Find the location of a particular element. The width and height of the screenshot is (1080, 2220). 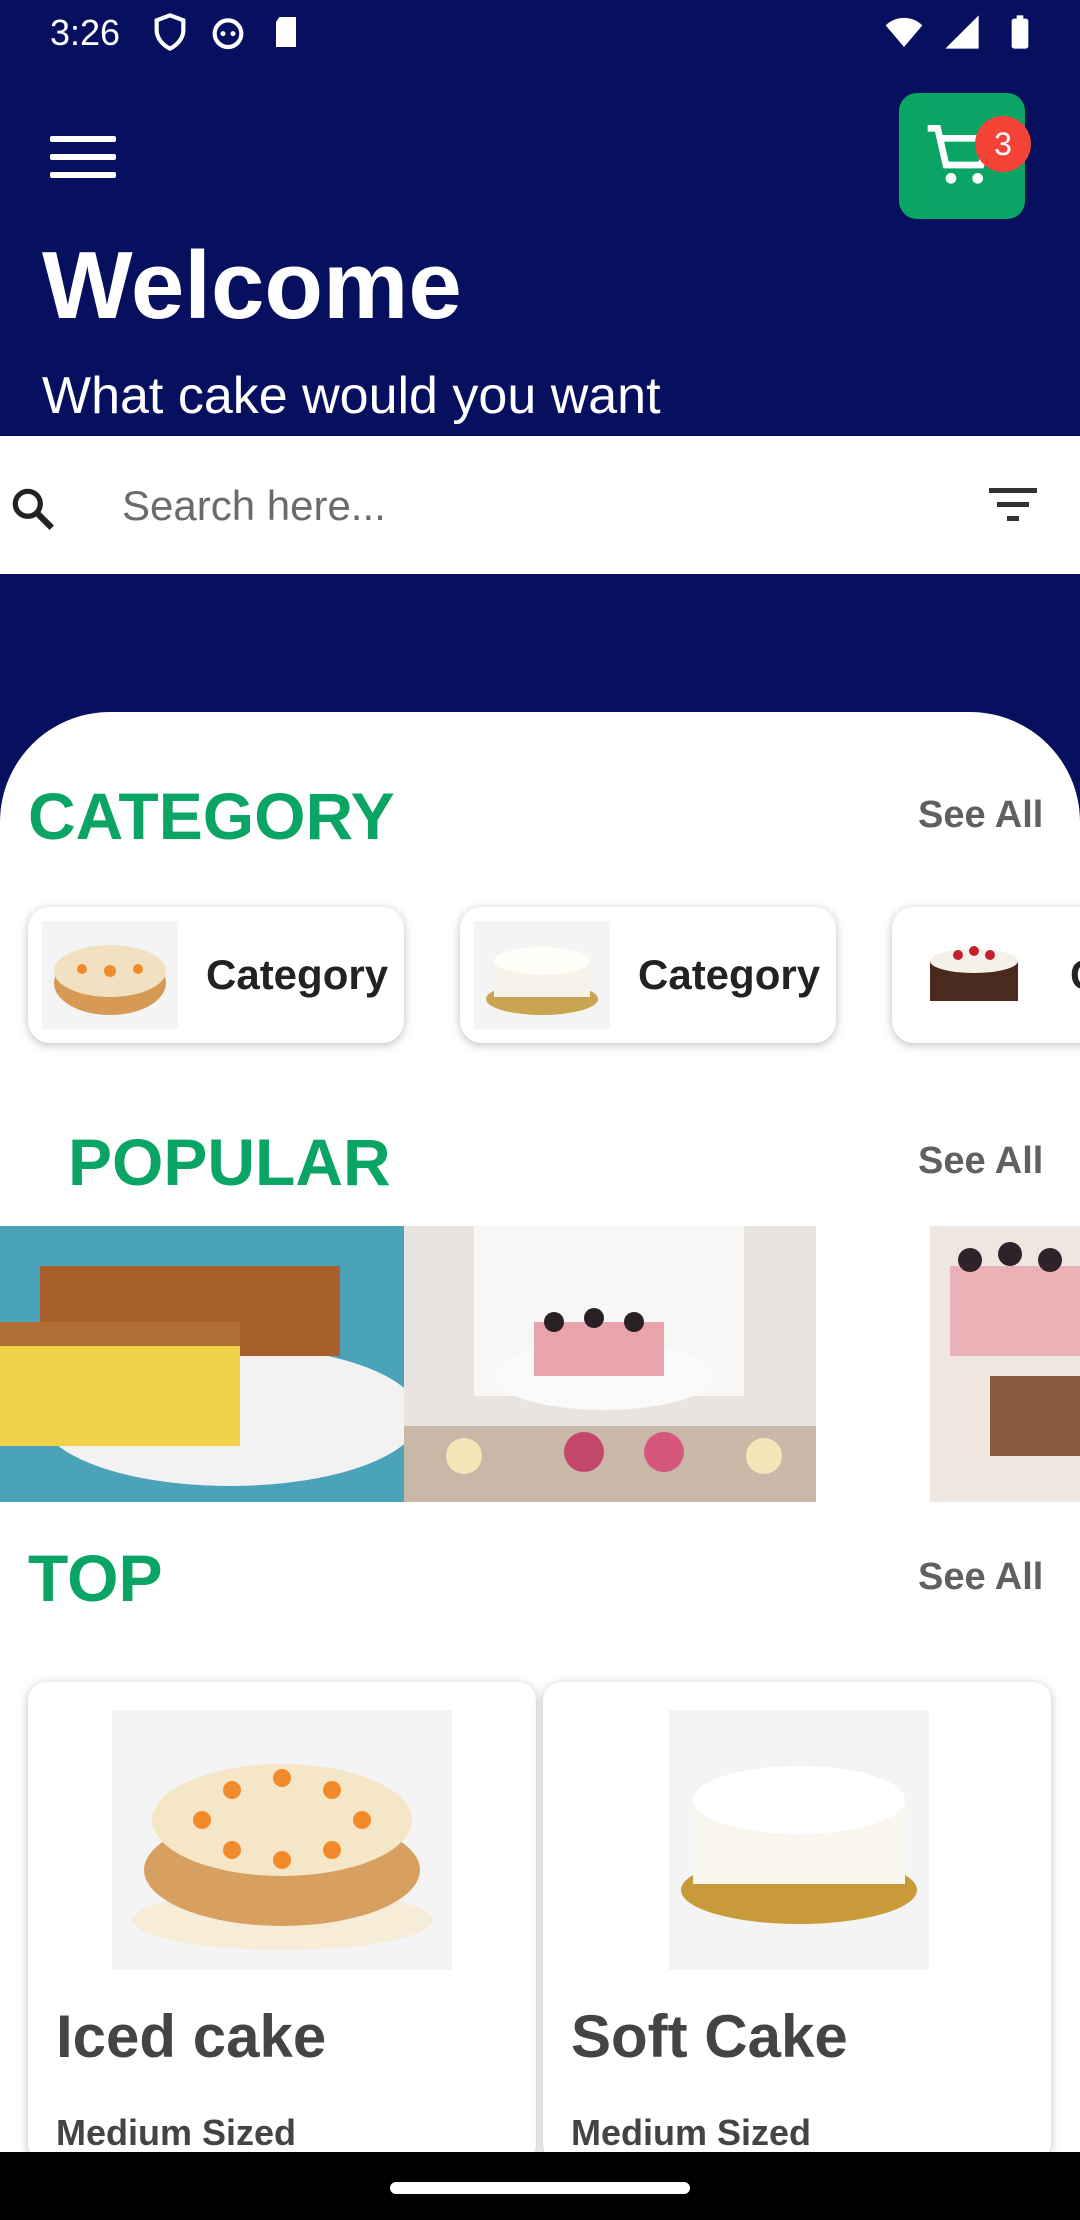

search-bar is located at coordinates (540, 505).